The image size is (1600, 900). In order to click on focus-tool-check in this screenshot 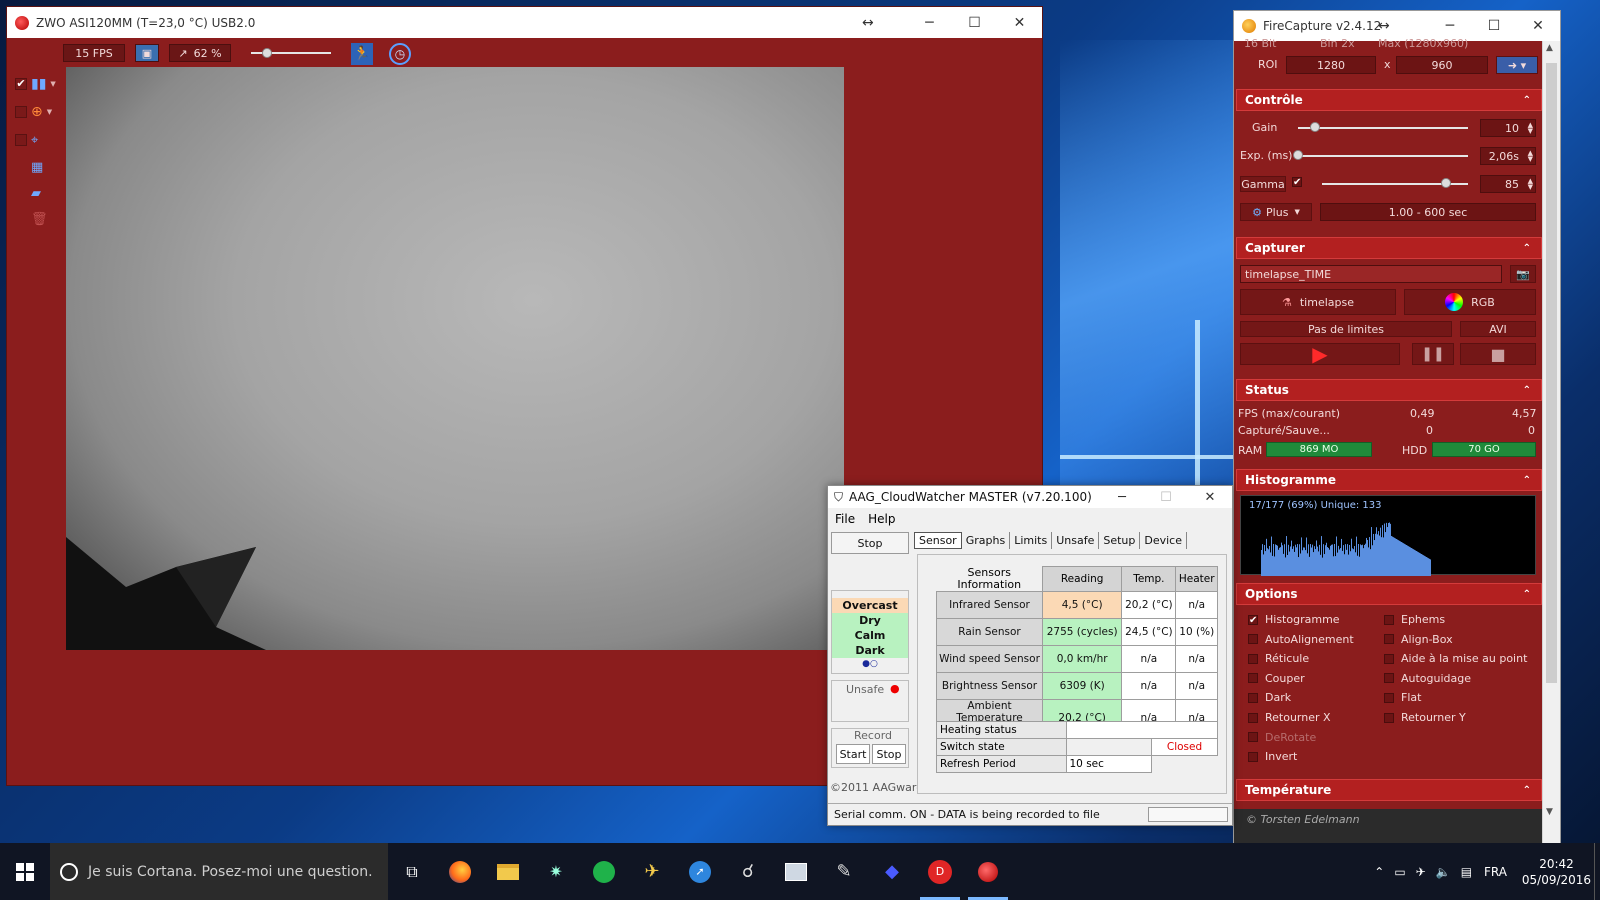, I will do `click(21, 140)`.